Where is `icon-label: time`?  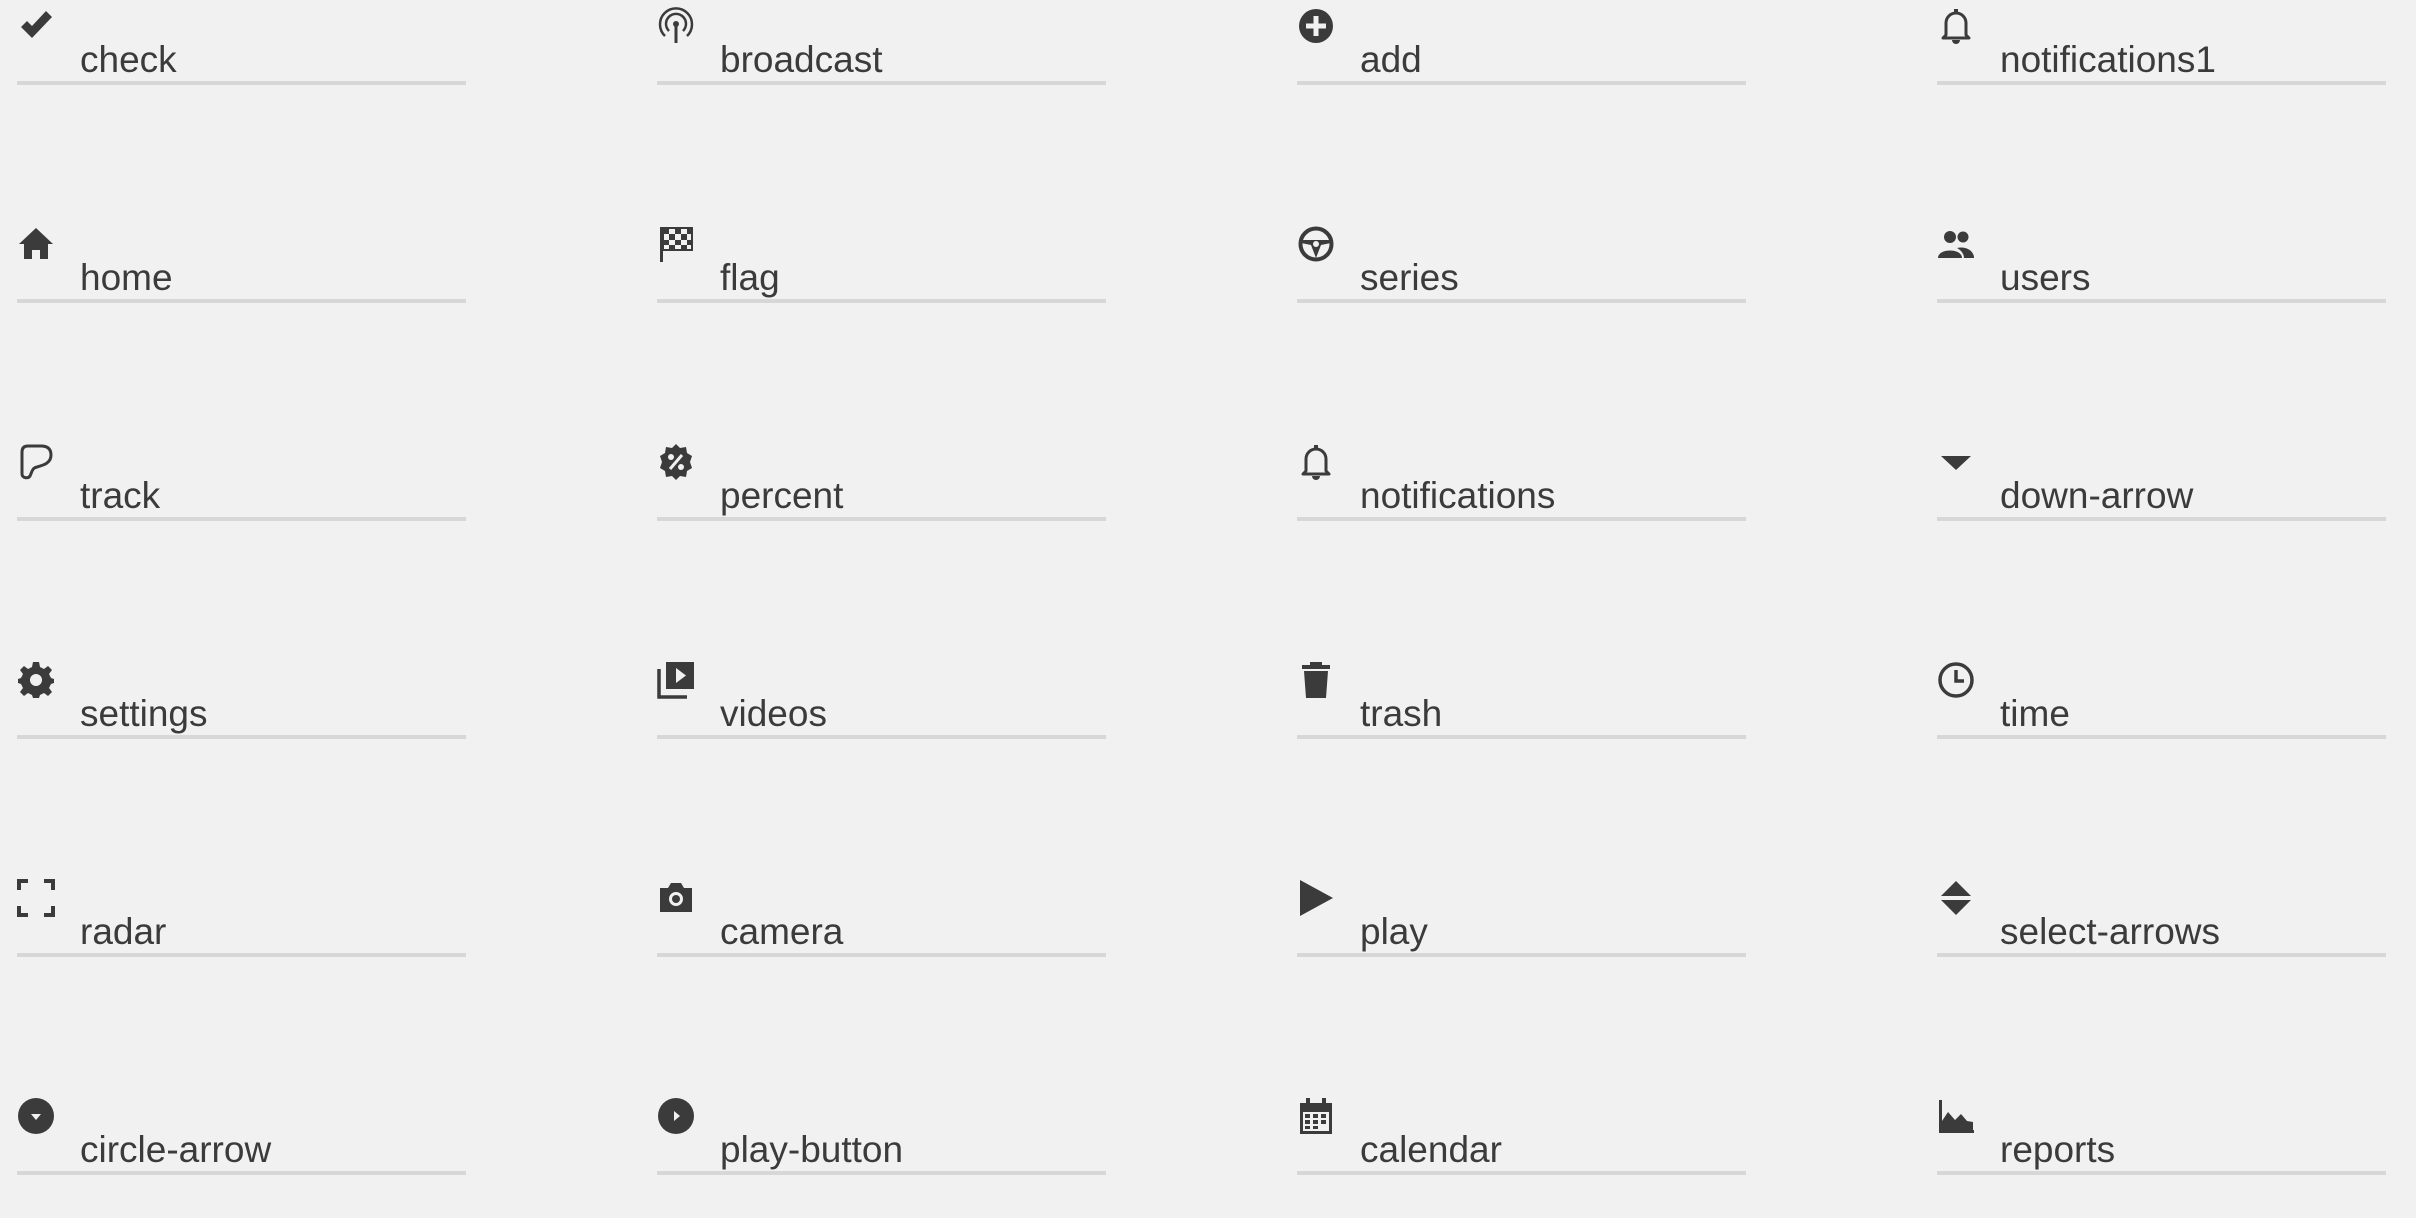 icon-label: time is located at coordinates (2035, 713).